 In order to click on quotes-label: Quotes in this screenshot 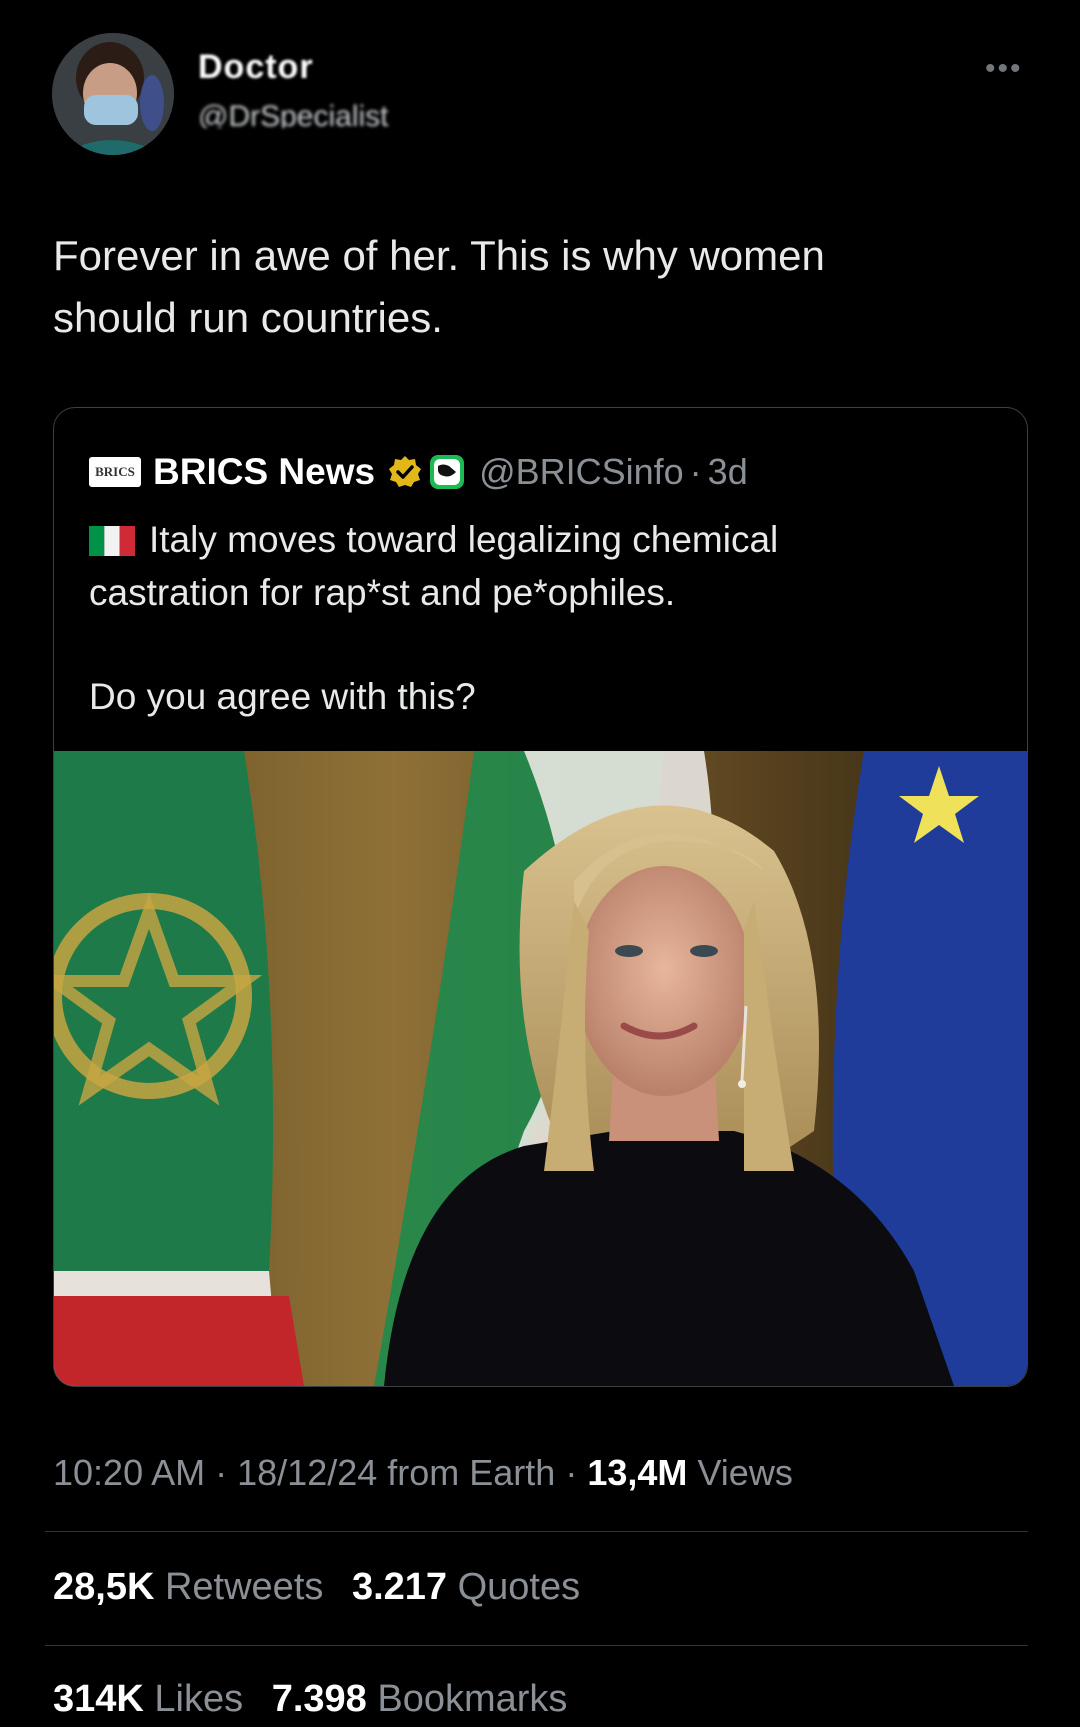, I will do `click(519, 1587)`.